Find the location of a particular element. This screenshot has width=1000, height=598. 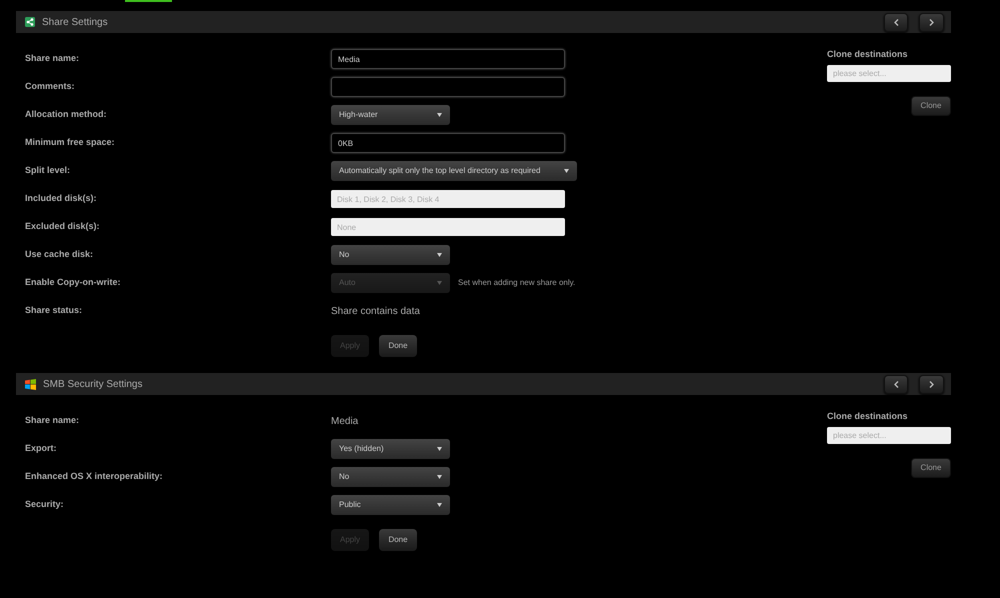

field-label: Enhanced OS X interoperability: is located at coordinates (94, 477).